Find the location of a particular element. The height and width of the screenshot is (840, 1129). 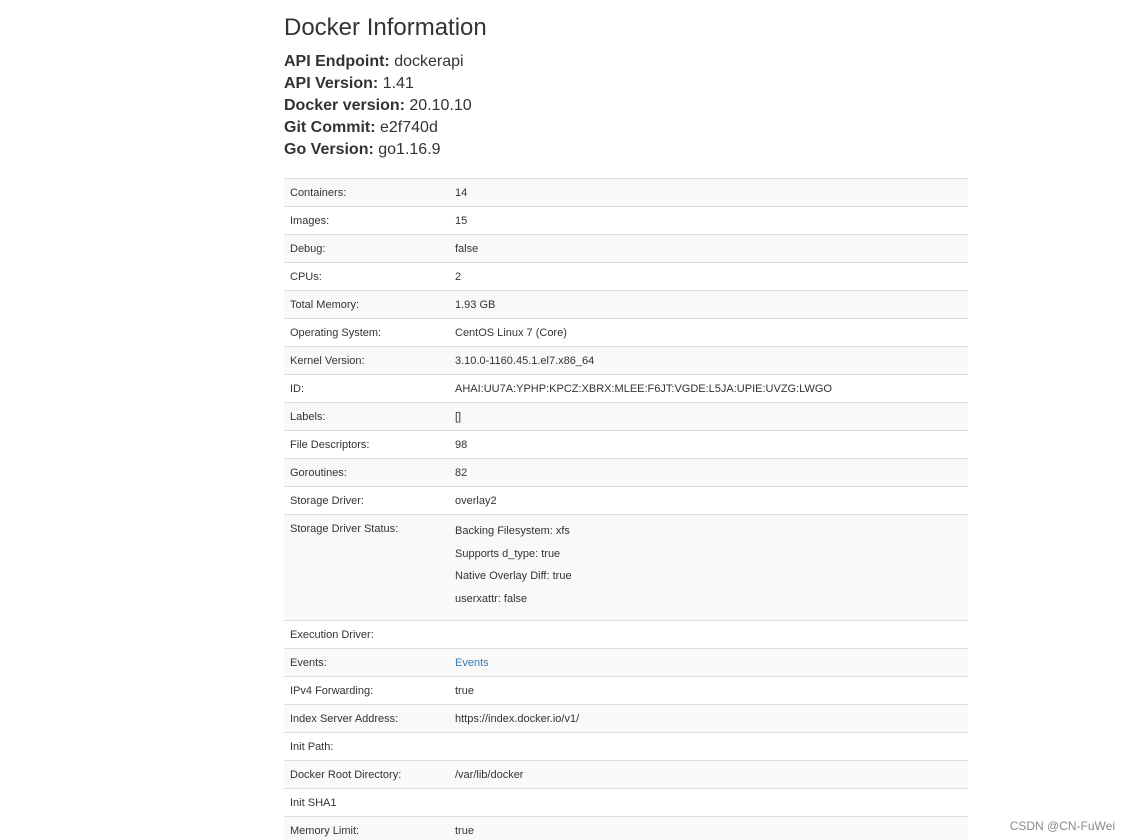

row-value: 14 is located at coordinates (708, 192).